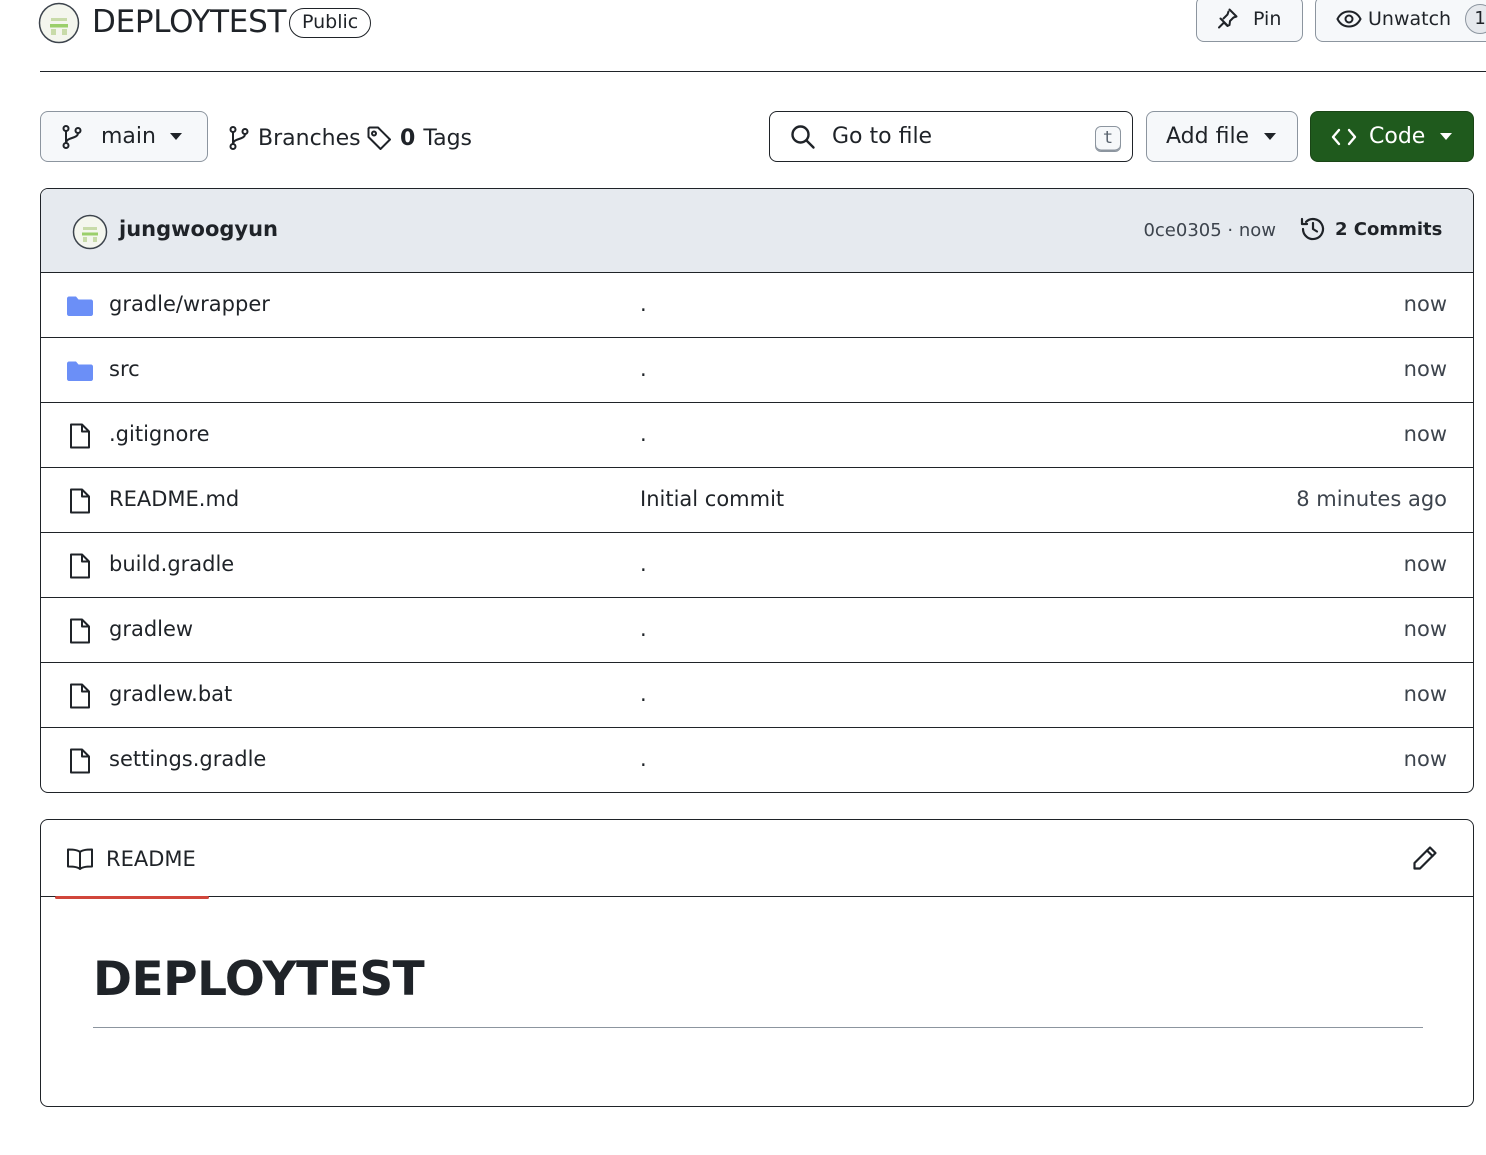  What do you see at coordinates (309, 138) in the screenshot?
I see `branches-label: Branches` at bounding box center [309, 138].